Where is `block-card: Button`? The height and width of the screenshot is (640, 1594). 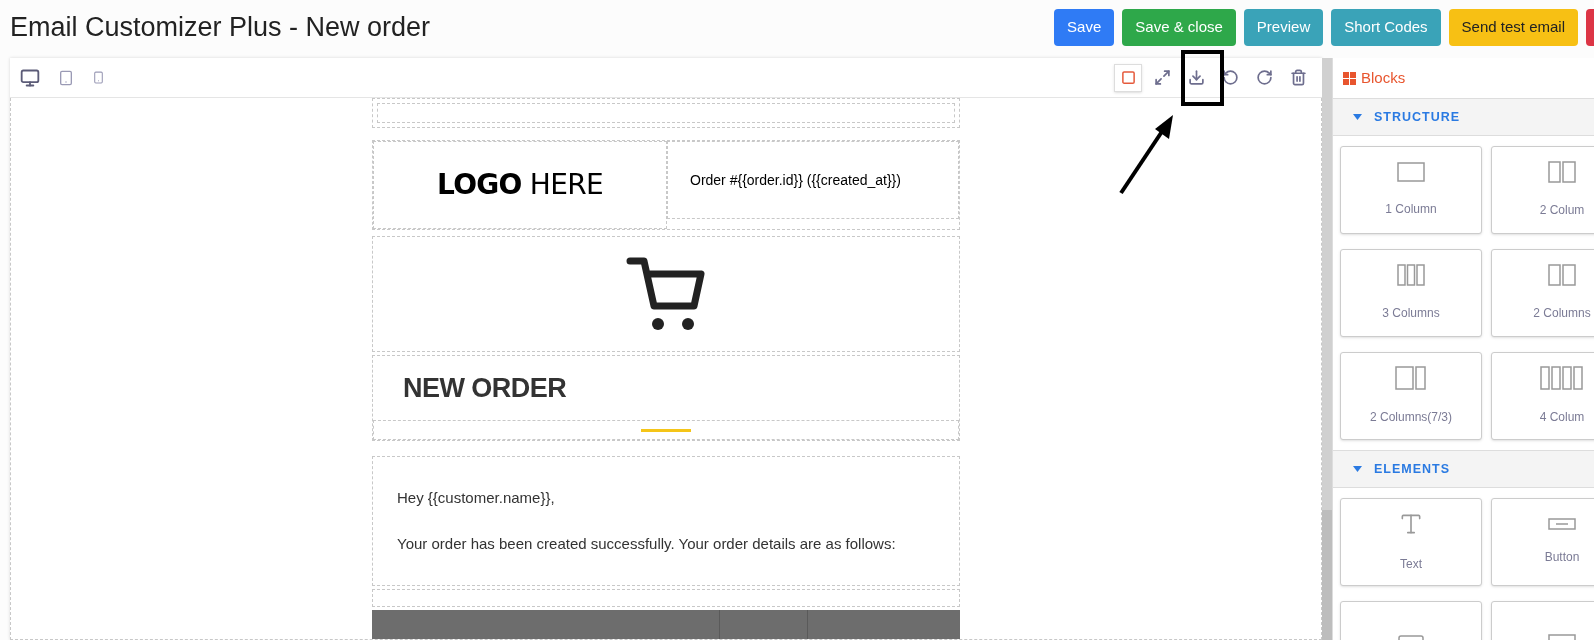
block-card: Button is located at coordinates (1542, 542).